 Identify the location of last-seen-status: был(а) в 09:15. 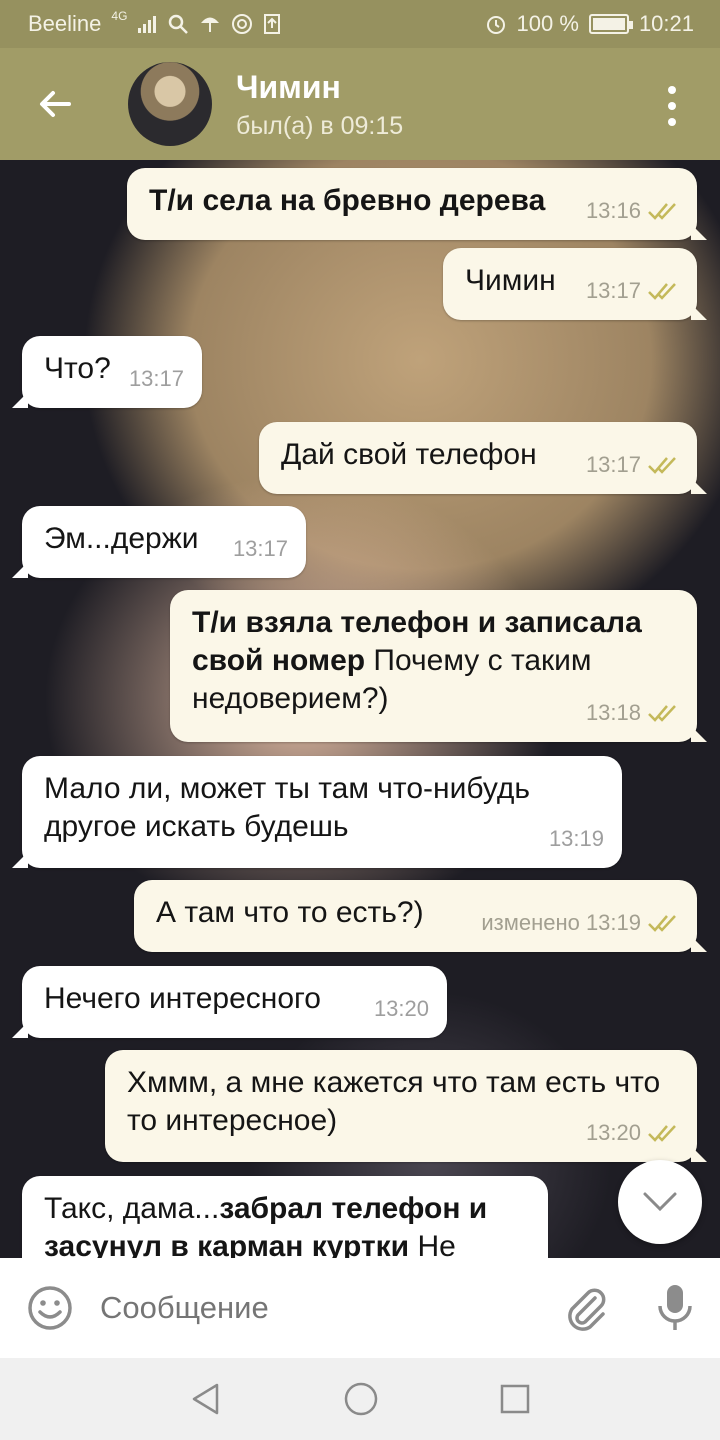
(320, 125).